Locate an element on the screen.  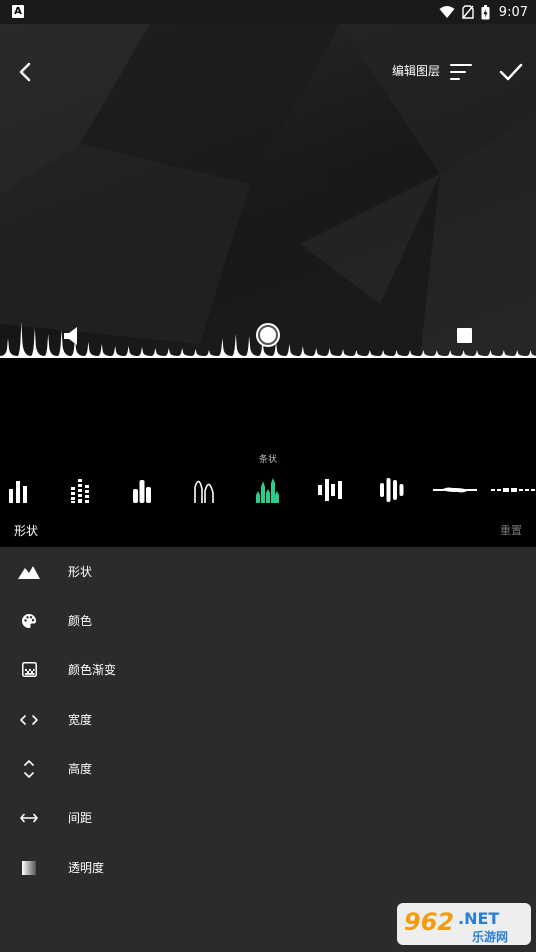
menu-label: 透明度 is located at coordinates (86, 868).